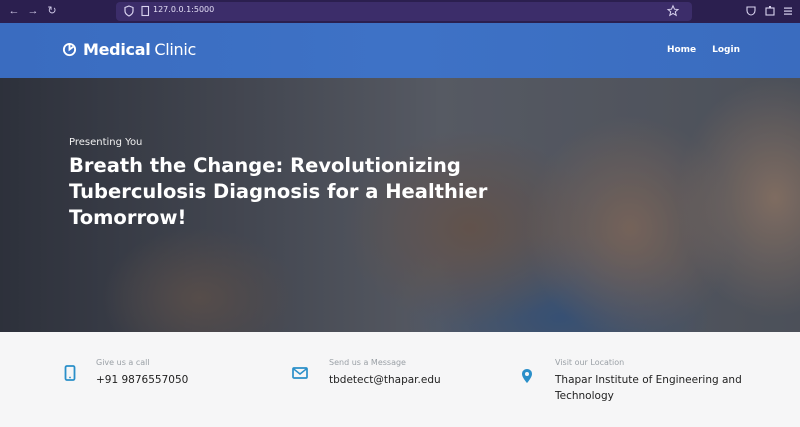 This screenshot has width=800, height=427. I want to click on message-value: tbdetect@thapar.edu, so click(385, 380).